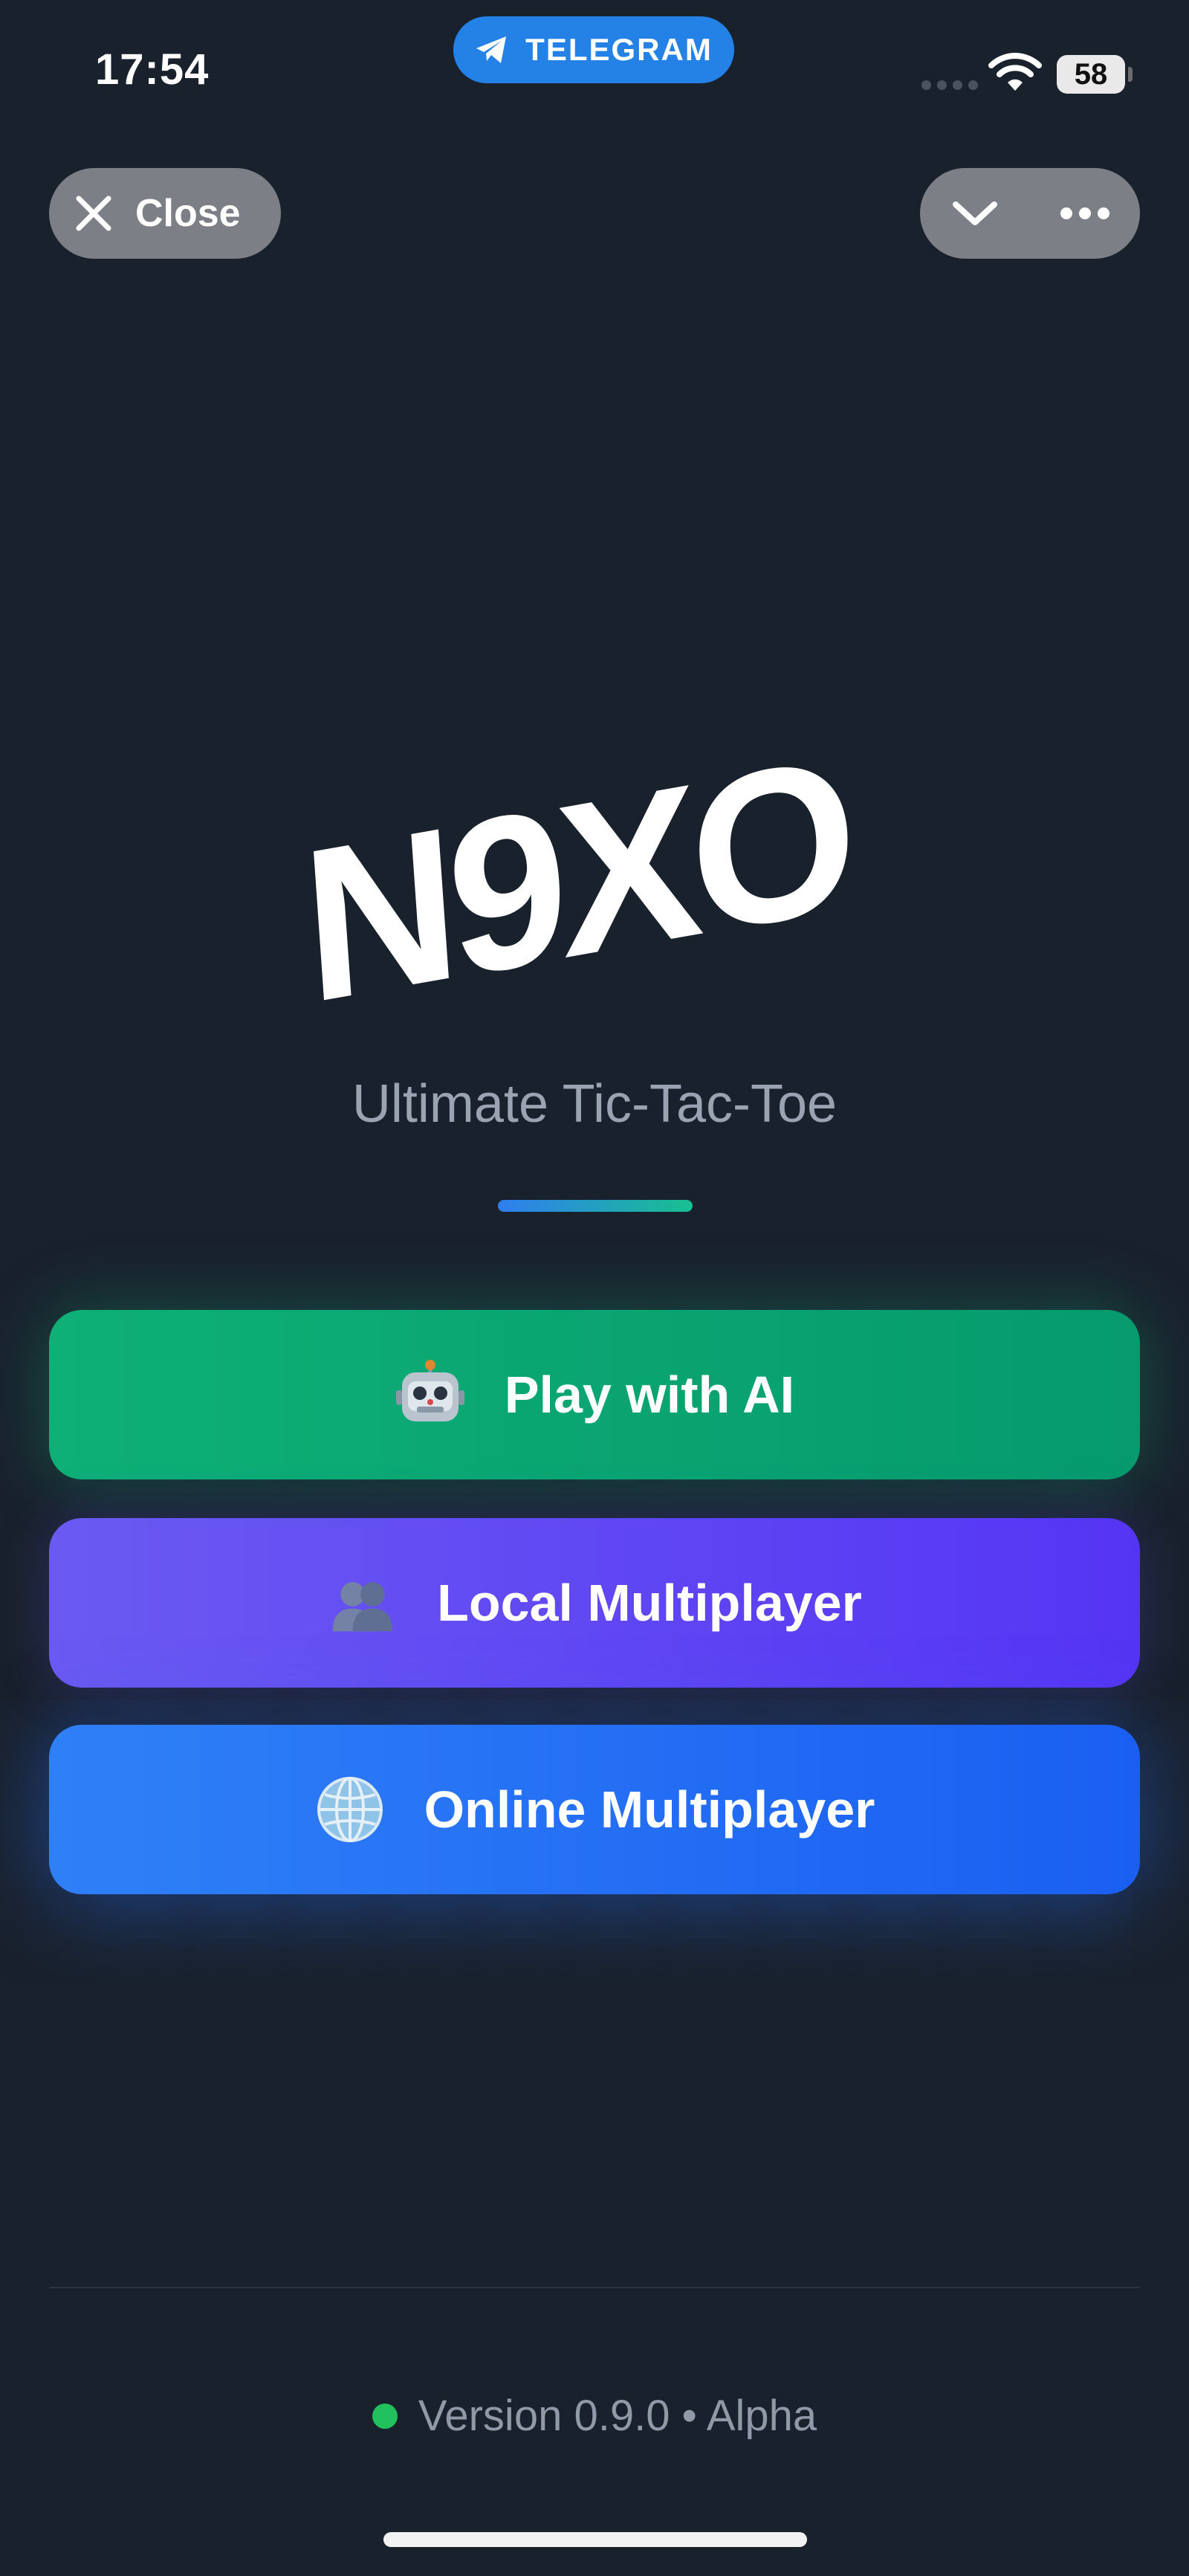 Image resolution: width=1189 pixels, height=2576 pixels. I want to click on logo-text: N9XO, so click(578, 892).